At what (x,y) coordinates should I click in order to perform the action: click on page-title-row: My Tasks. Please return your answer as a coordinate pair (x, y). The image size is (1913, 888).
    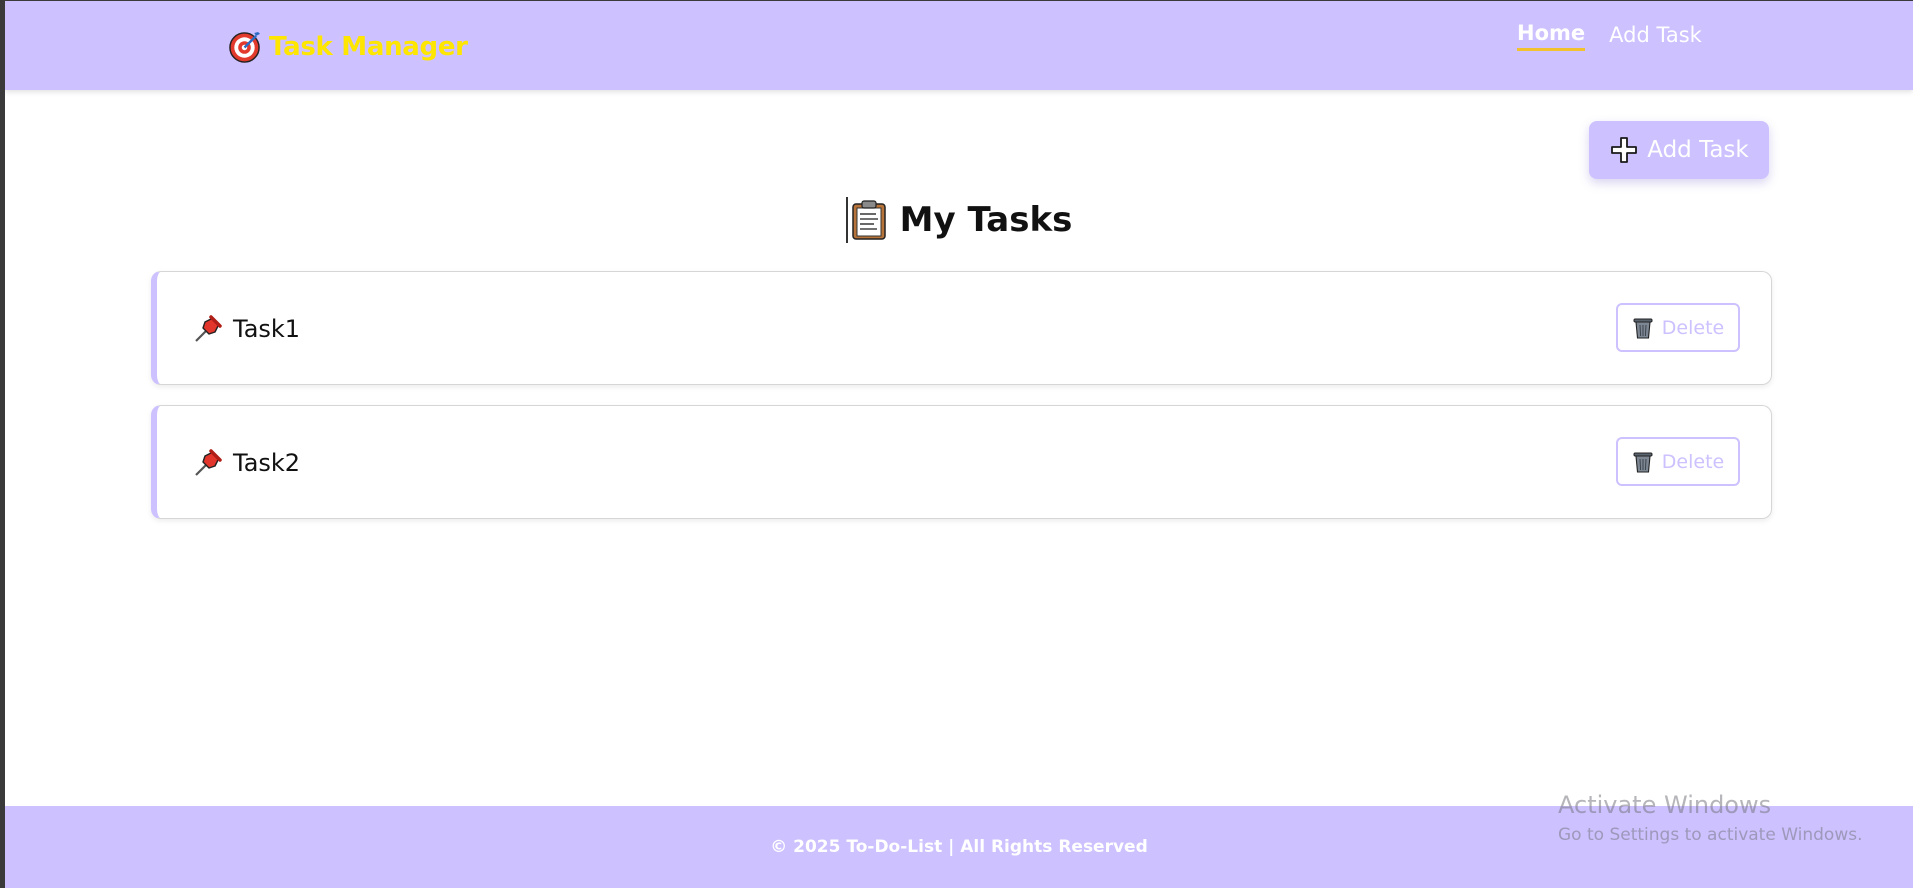
    Looking at the image, I should click on (959, 220).